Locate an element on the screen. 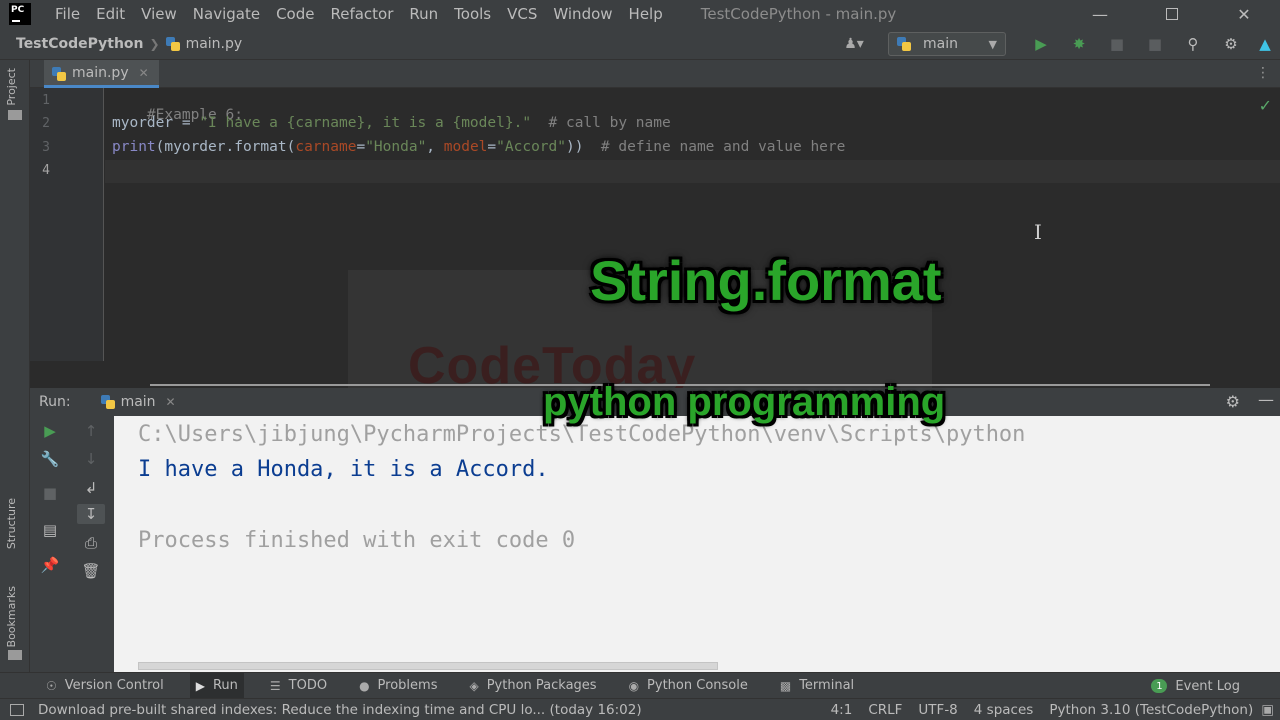 This screenshot has height=720, width=1280. arrow-down-icon: ↓ is located at coordinates (91, 459).